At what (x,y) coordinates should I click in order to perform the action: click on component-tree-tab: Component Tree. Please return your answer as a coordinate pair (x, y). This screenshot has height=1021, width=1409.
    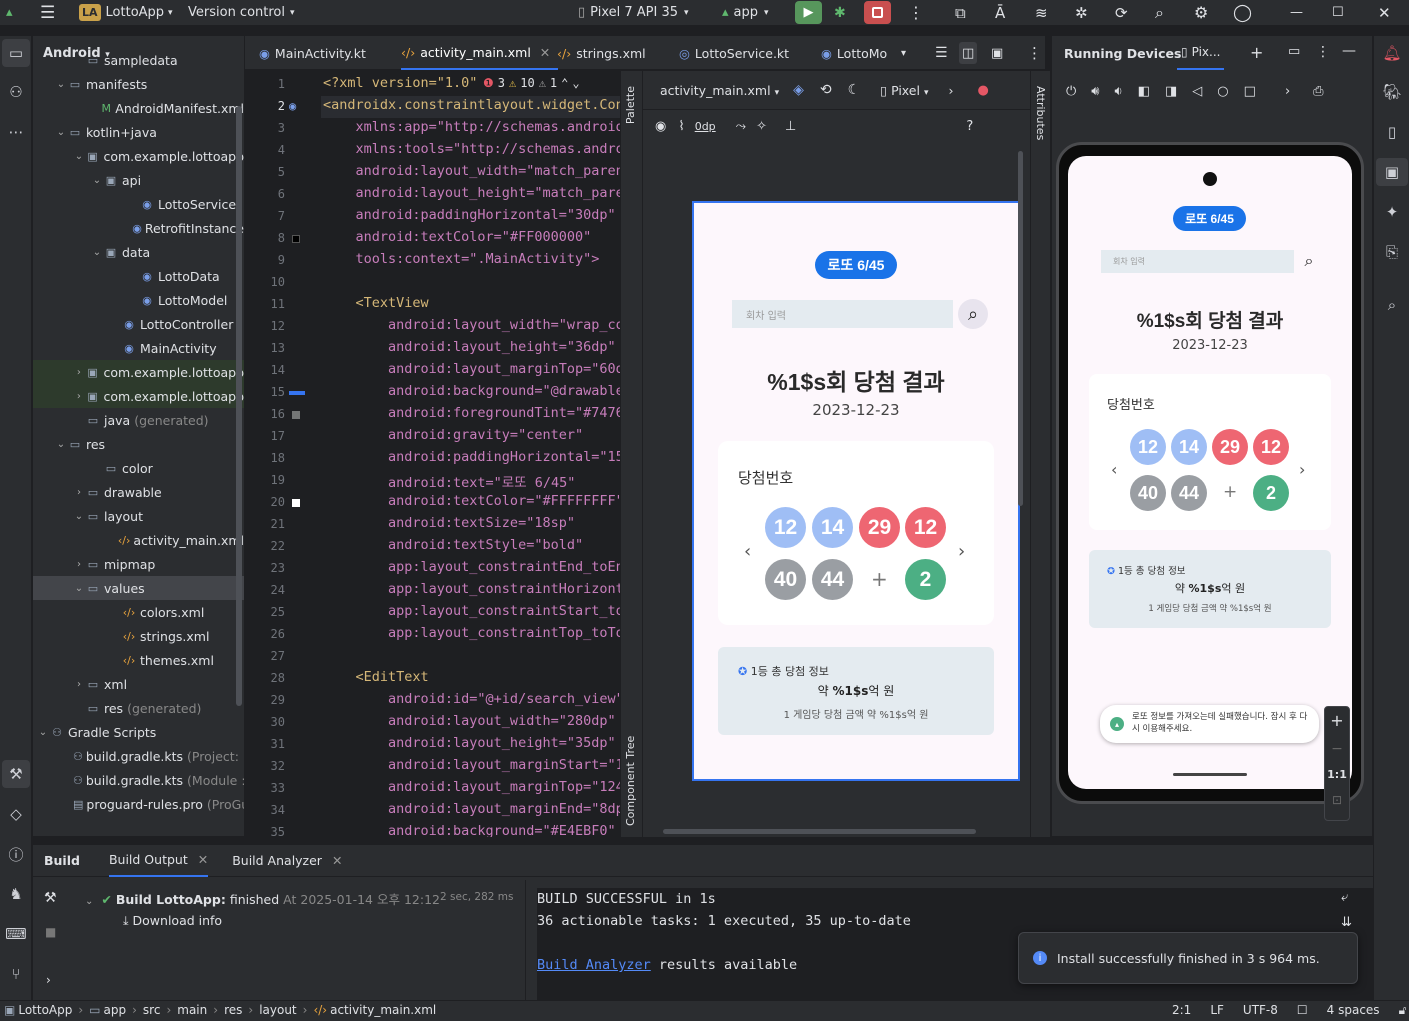
    Looking at the image, I should click on (630, 771).